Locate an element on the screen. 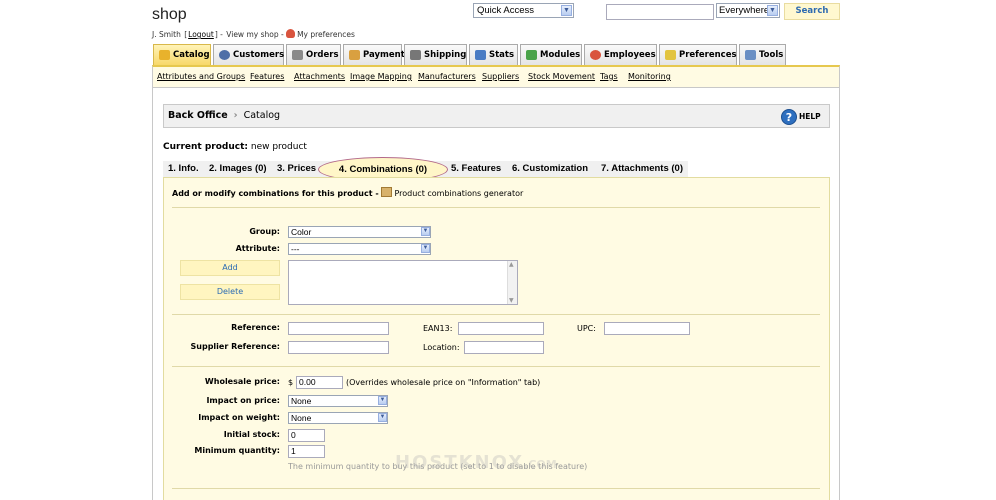 Image resolution: width=996 pixels, height=500 pixels. sub-tab-attributes-groups: Attributes and Groups is located at coordinates (201, 76).